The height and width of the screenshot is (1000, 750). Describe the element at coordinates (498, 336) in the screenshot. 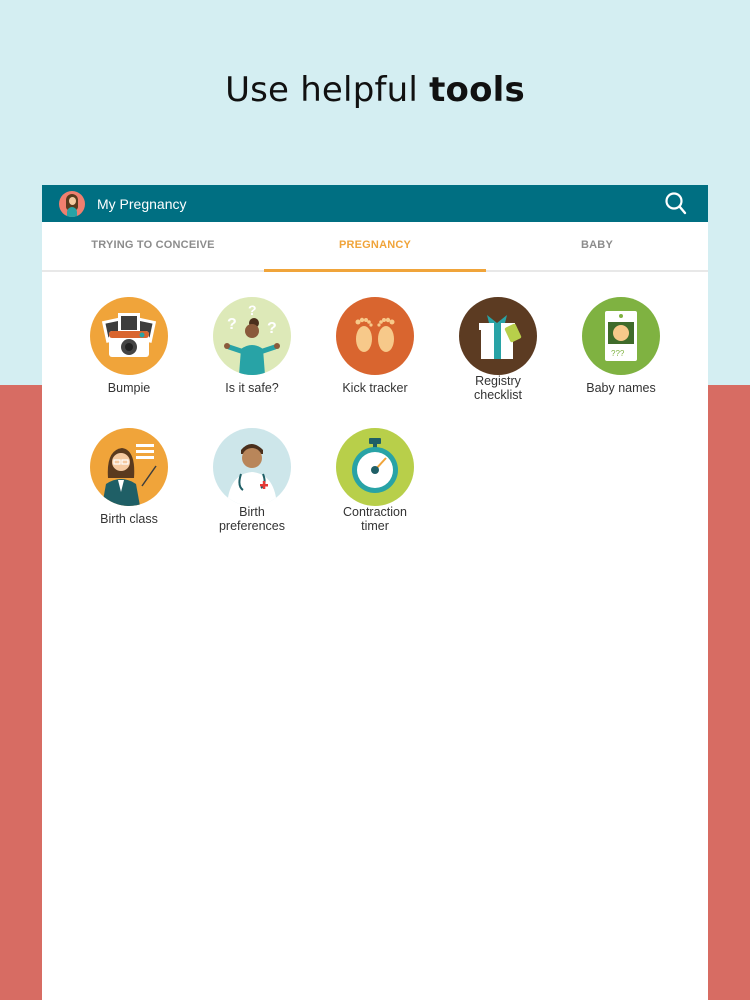

I see `gift-box-icon` at that location.